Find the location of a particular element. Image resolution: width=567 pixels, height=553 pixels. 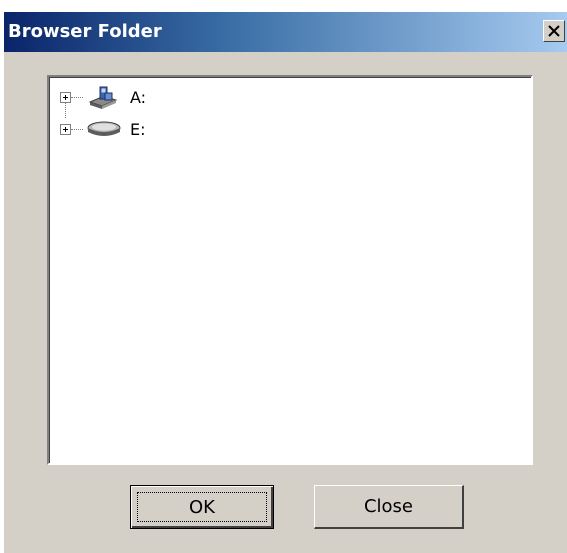

tree-item-label: A: is located at coordinates (138, 97).